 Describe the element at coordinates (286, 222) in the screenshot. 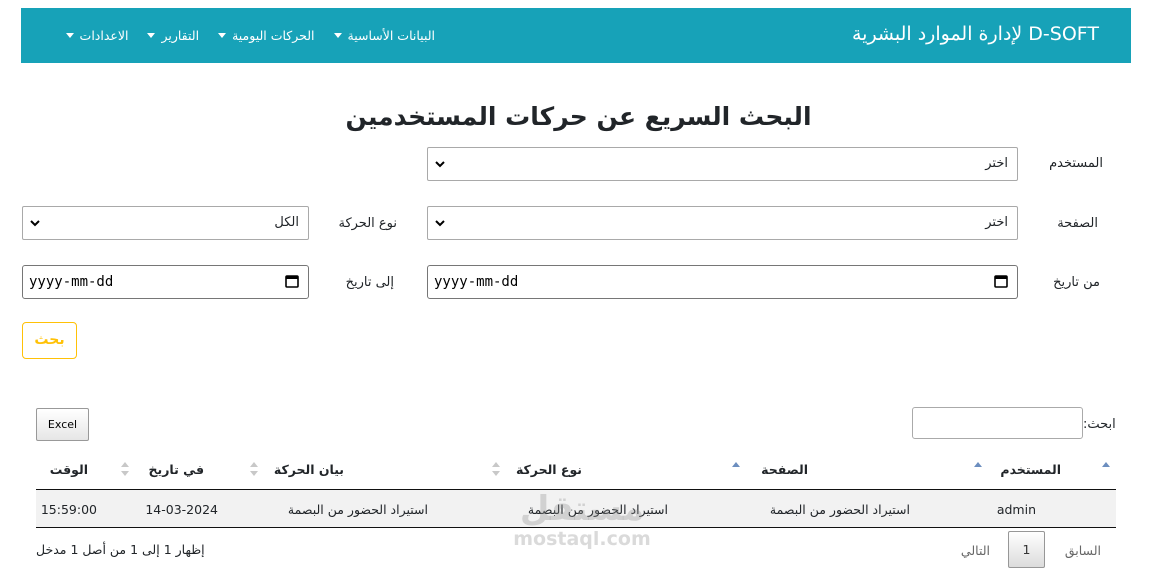

I see `movement-type-select-value: الكل` at that location.